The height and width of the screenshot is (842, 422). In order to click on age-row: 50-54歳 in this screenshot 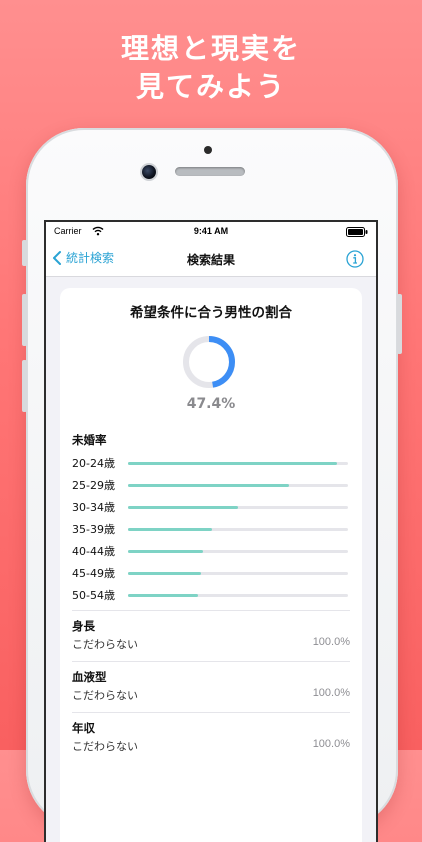, I will do `click(211, 595)`.